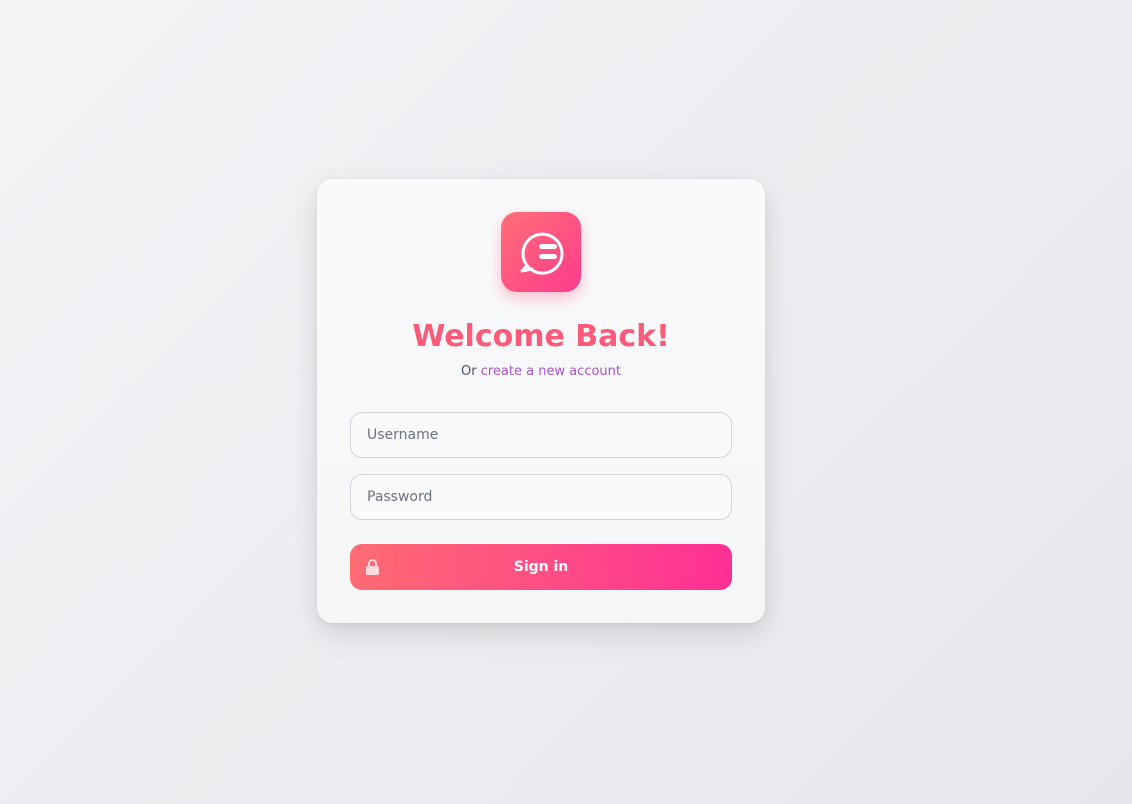 The width and height of the screenshot is (1132, 804). I want to click on subtitle-prefix: Or, so click(468, 371).